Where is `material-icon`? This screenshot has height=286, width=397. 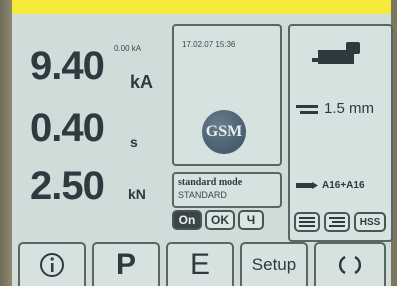
material-icon is located at coordinates (307, 185).